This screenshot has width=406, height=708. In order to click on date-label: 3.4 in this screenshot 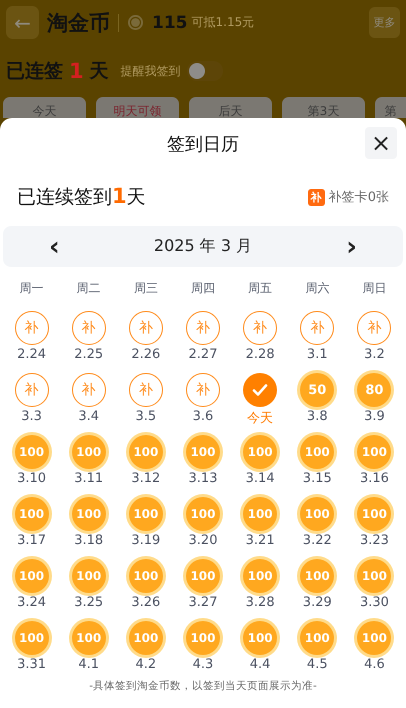, I will do `click(89, 416)`.